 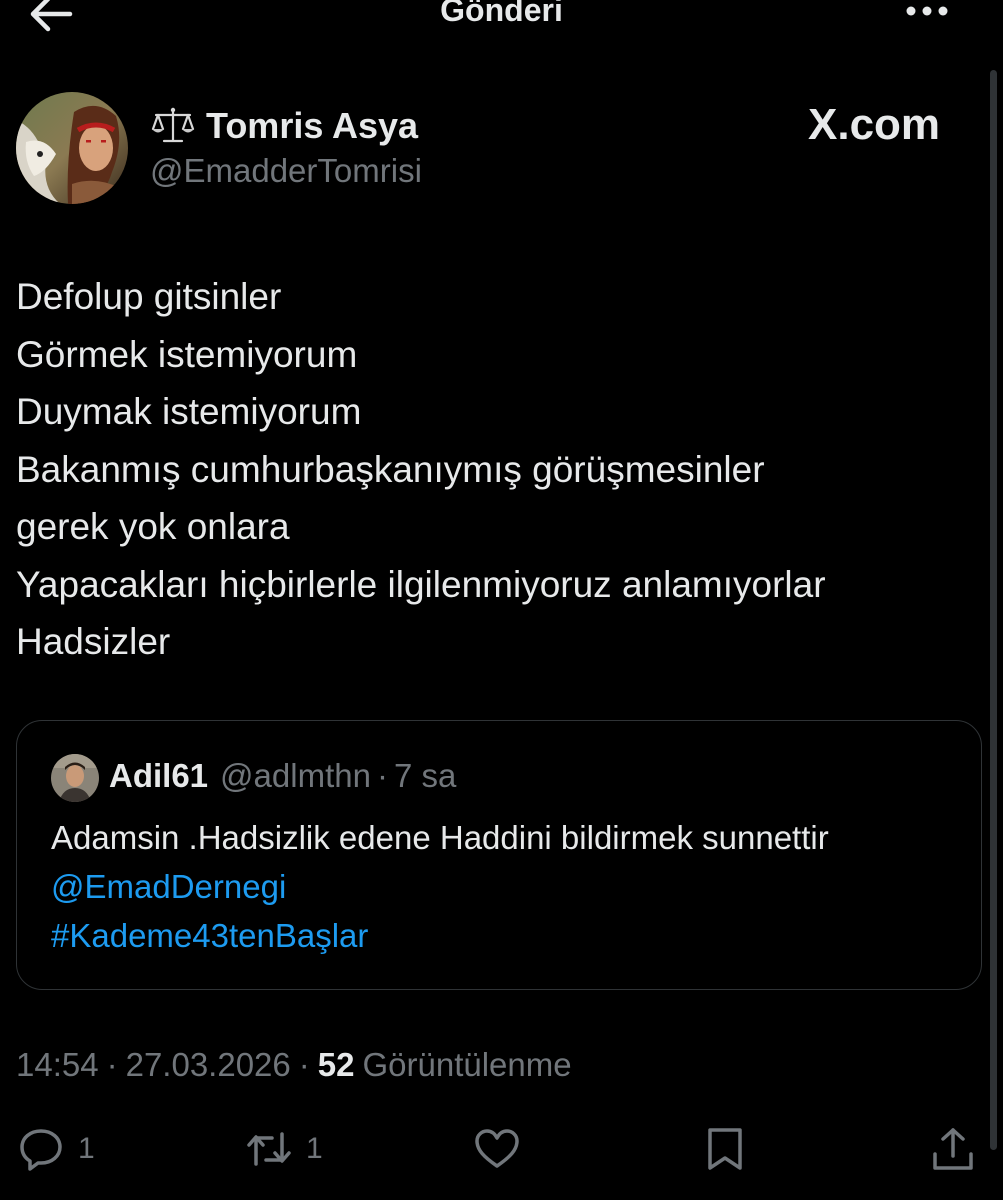 What do you see at coordinates (93, 641) in the screenshot?
I see `post-text-line: Hadsizler` at bounding box center [93, 641].